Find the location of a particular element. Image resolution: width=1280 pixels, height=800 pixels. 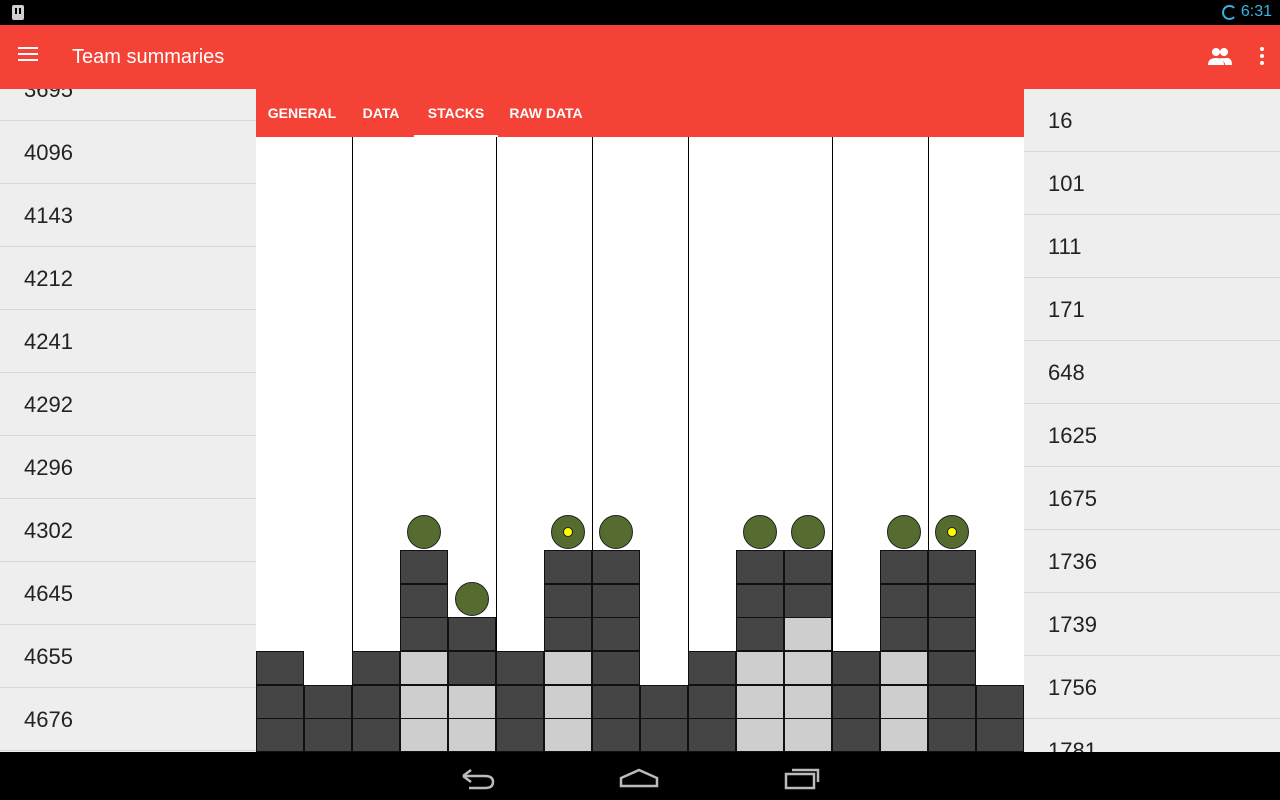

more-vert-icon is located at coordinates (1262, 57).